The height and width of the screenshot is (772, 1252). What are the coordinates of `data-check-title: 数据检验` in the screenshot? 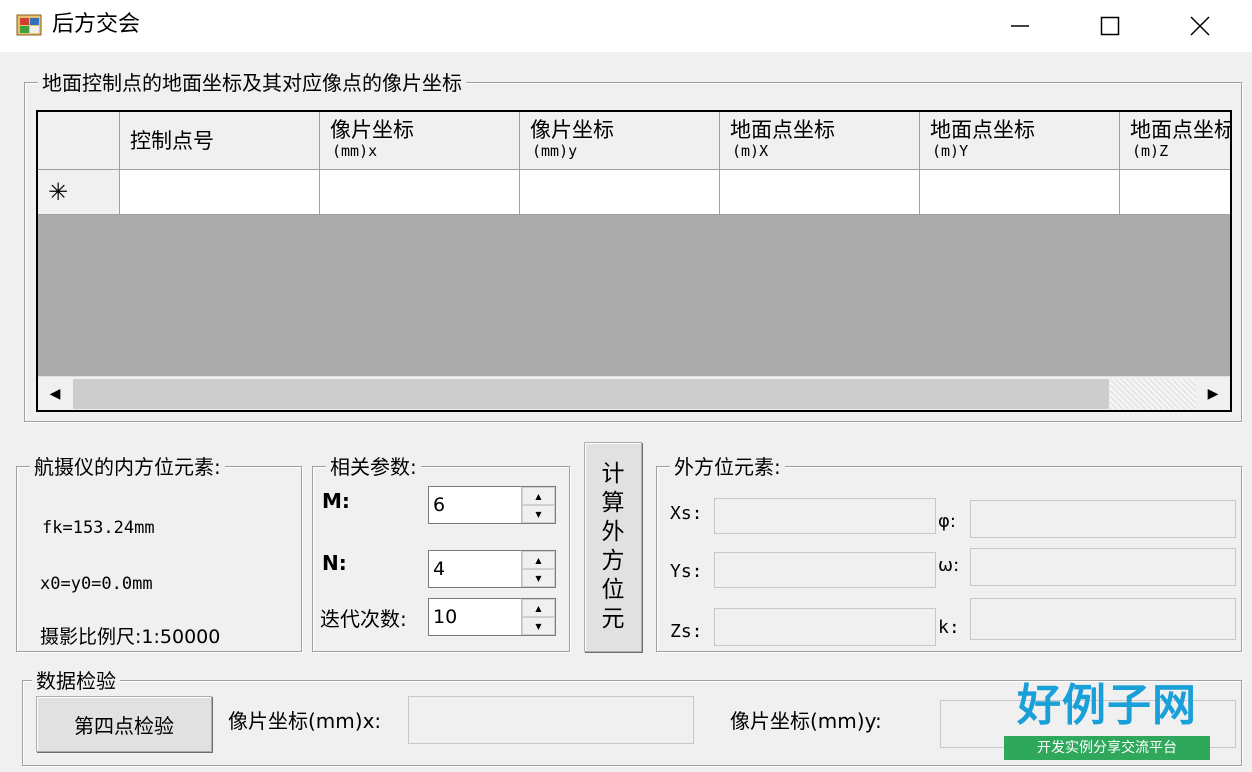 It's located at (76, 681).